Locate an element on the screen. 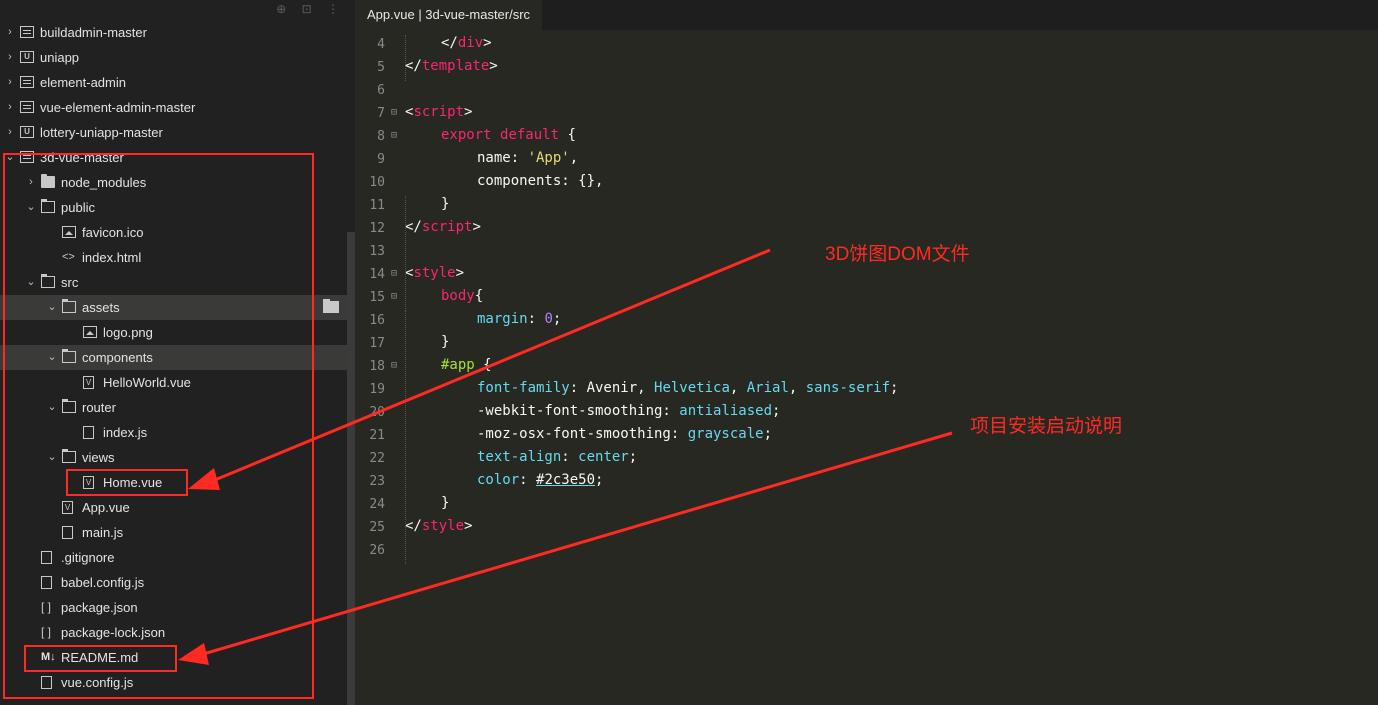 The image size is (1378, 705). sidebar-scrollbar is located at coordinates (351, 468).